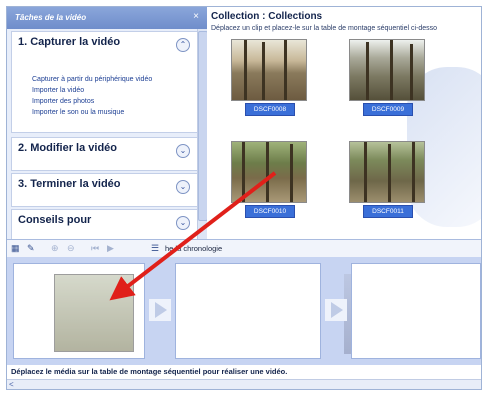 The width and height of the screenshot is (486, 394). I want to click on clip-thumbnail: DSCF0008, so click(269, 80).